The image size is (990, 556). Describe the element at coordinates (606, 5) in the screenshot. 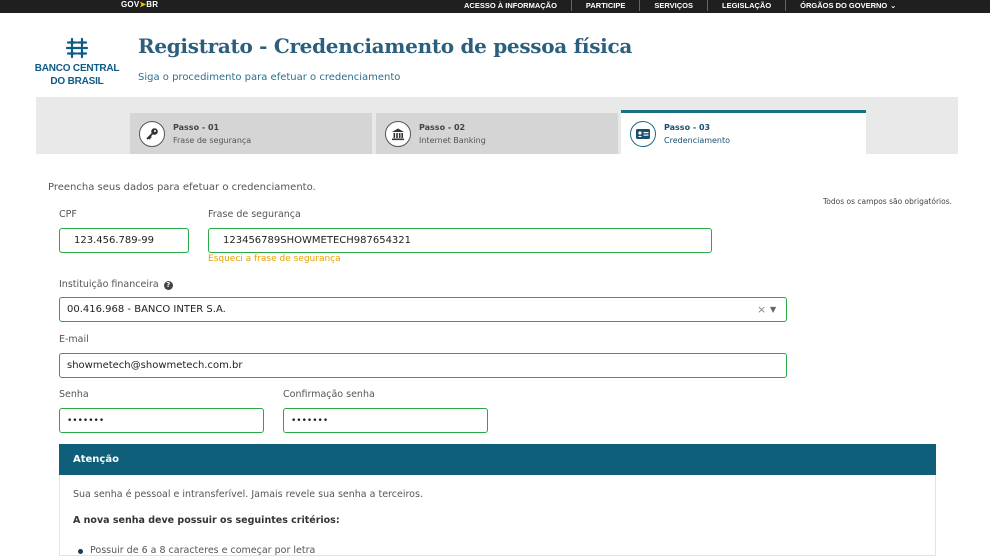

I see `gov-nav-participe: PARTICIPE` at that location.